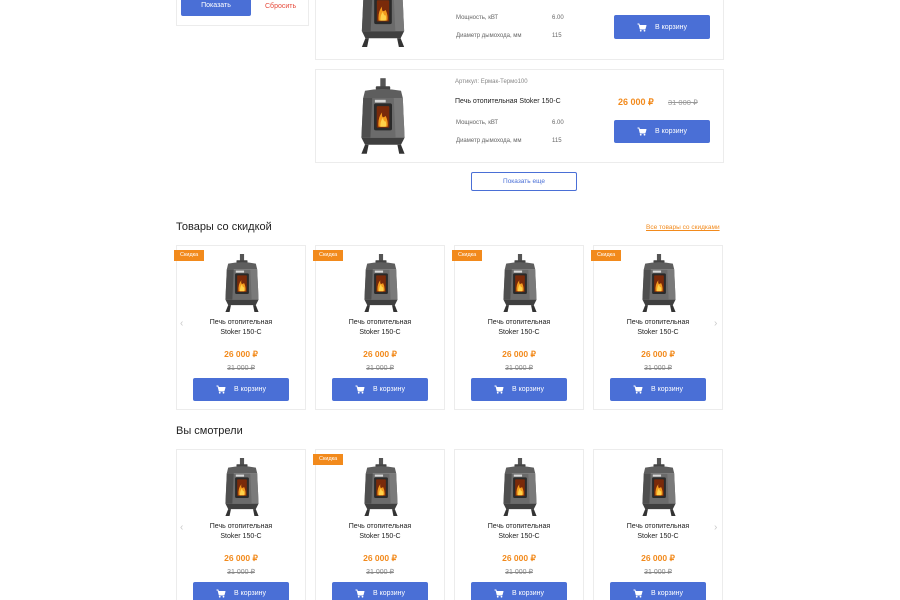 This screenshot has width=900, height=600. What do you see at coordinates (524, 181) in the screenshot?
I see `show-more-button: Показать еще` at bounding box center [524, 181].